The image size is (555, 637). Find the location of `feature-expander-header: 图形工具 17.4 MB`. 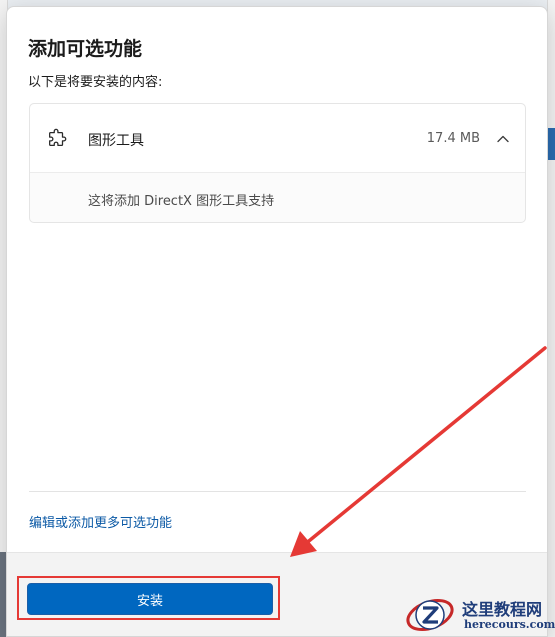

feature-expander-header: 图形工具 17.4 MB is located at coordinates (277, 138).